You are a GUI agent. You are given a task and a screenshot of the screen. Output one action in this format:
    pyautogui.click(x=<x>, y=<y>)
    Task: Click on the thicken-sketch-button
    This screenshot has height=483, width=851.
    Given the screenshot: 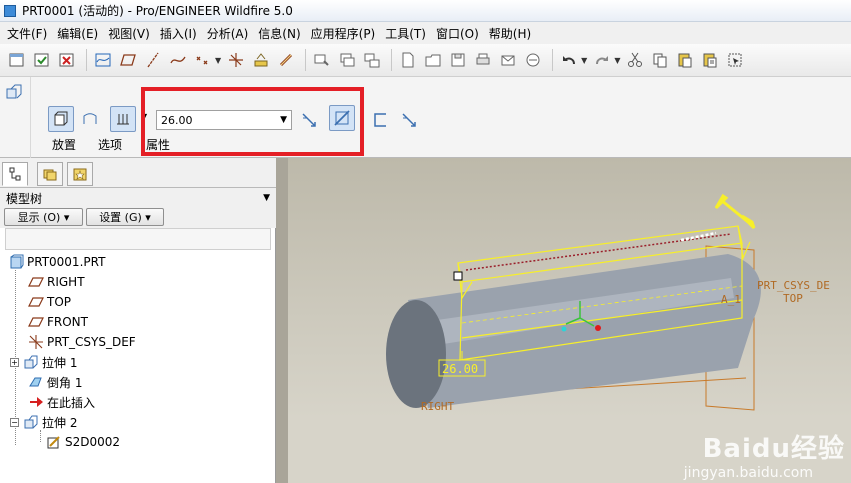 What is the action you would take?
    pyautogui.click(x=380, y=120)
    